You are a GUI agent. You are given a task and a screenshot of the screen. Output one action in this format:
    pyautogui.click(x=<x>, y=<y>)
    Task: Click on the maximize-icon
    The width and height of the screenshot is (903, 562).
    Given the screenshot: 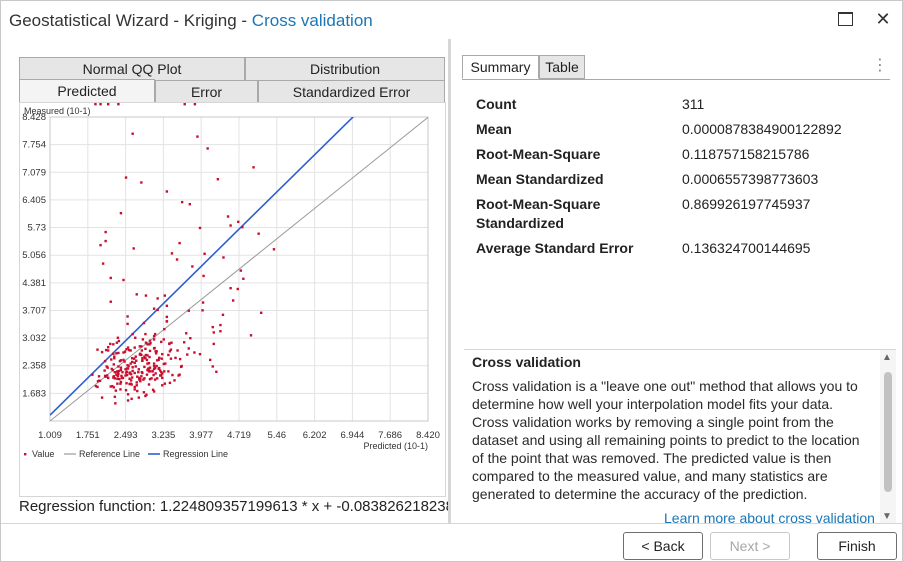 What is the action you would take?
    pyautogui.click(x=845, y=19)
    